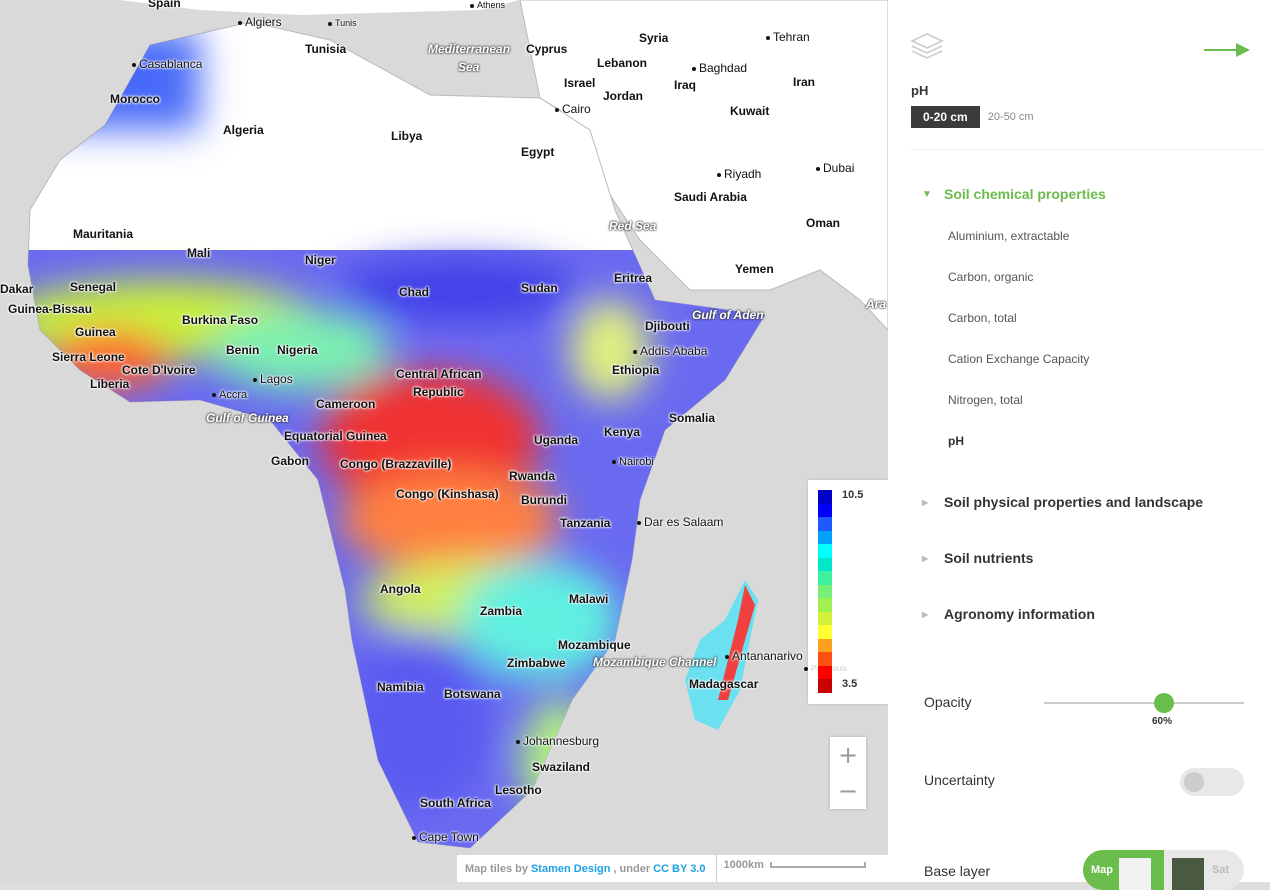 This screenshot has width=1270, height=890. Describe the element at coordinates (472, 694) in the screenshot. I see `country-label: Botswana` at that location.